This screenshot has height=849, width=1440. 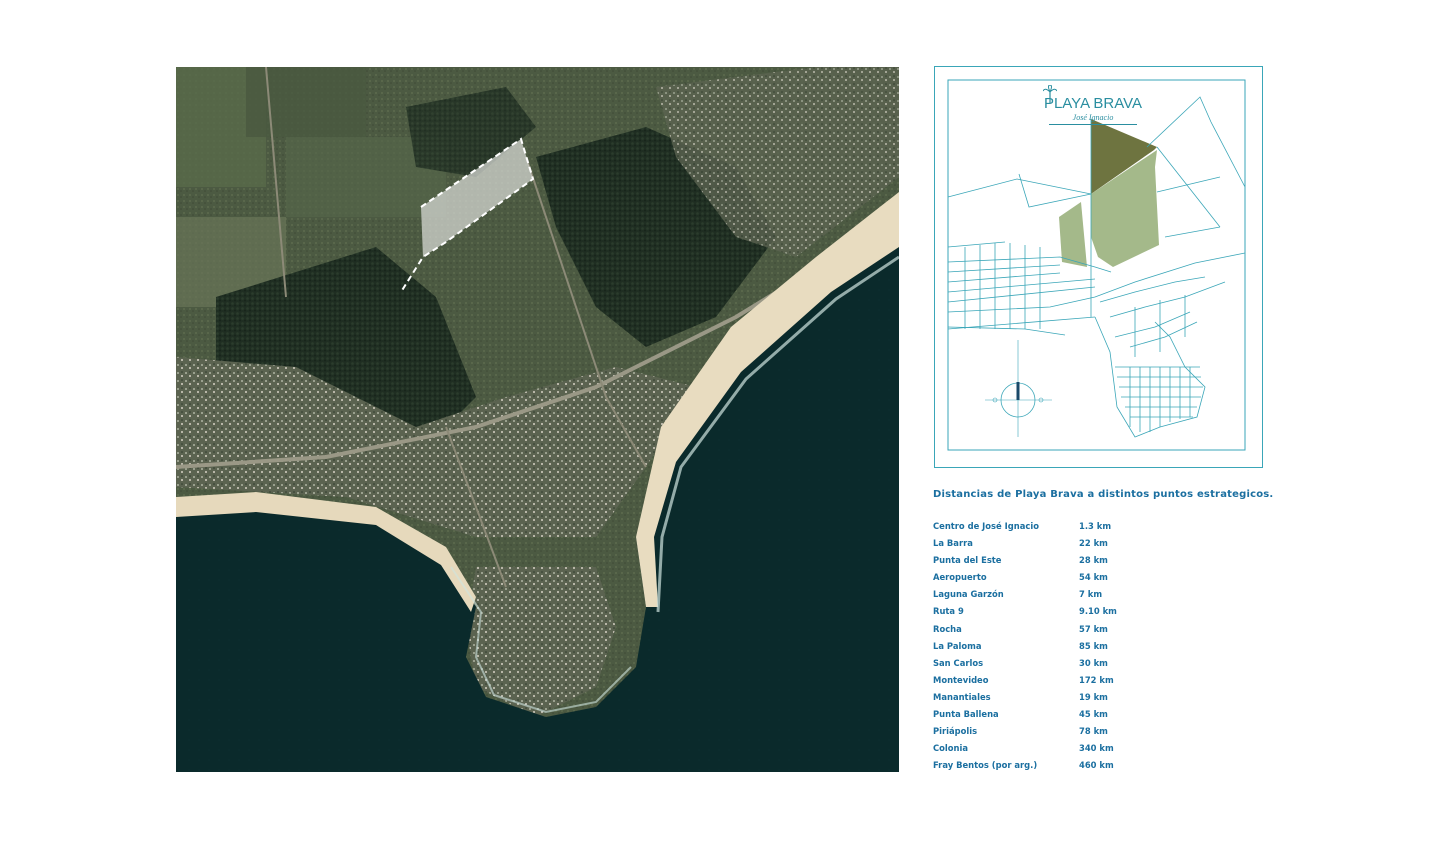 What do you see at coordinates (1058, 680) in the screenshot?
I see `list-item: Montevideo 172 km` at bounding box center [1058, 680].